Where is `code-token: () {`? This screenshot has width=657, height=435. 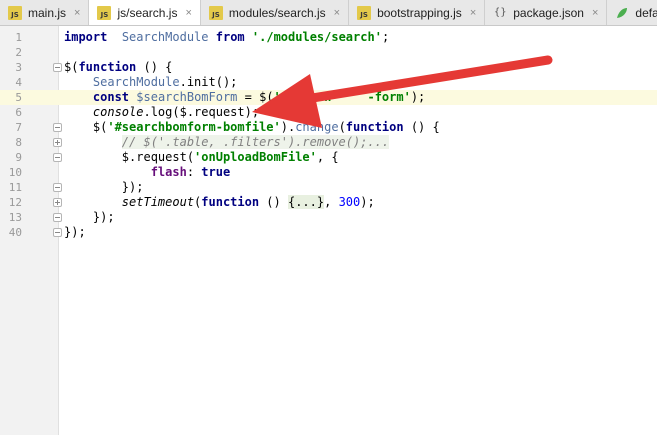 code-token: () { is located at coordinates (154, 67).